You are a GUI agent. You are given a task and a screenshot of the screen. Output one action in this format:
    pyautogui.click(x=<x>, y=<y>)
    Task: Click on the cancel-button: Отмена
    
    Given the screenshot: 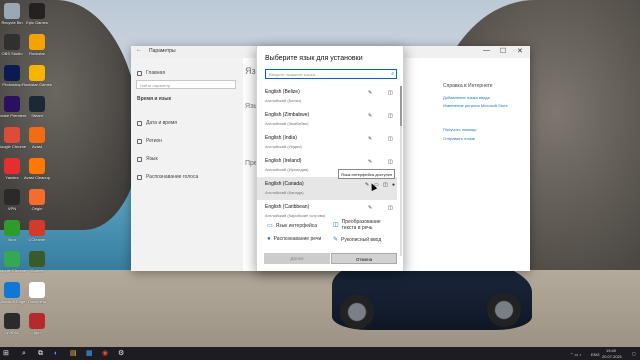 What is the action you would take?
    pyautogui.click(x=364, y=258)
    